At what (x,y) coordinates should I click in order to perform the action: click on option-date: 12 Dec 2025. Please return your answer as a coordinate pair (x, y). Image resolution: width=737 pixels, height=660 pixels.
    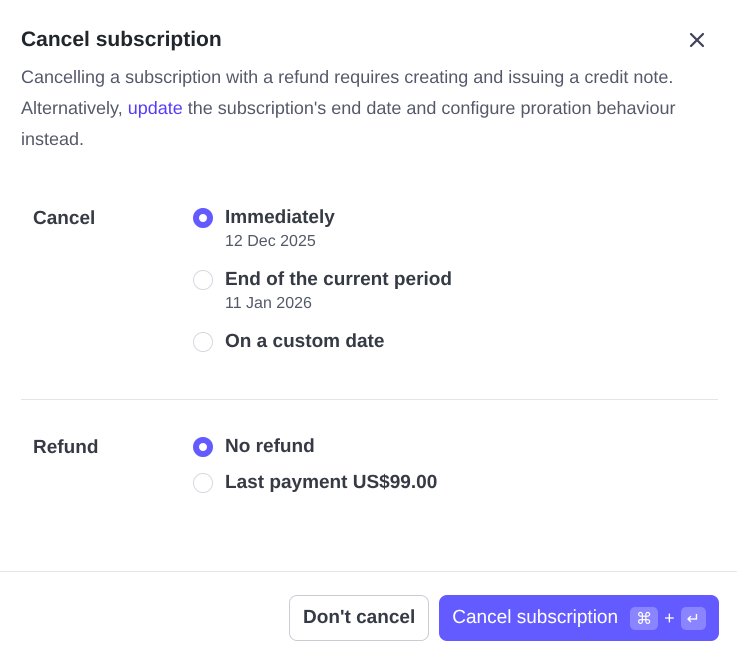
    Looking at the image, I should click on (271, 242).